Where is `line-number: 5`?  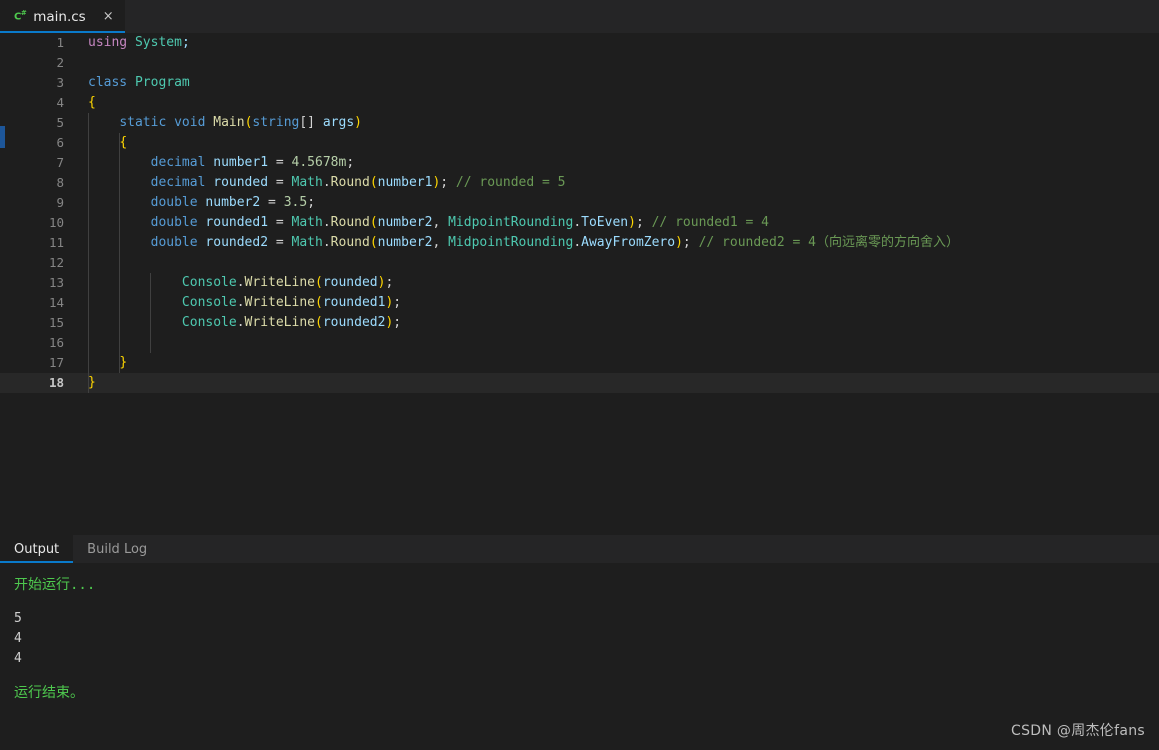 line-number: 5 is located at coordinates (60, 122).